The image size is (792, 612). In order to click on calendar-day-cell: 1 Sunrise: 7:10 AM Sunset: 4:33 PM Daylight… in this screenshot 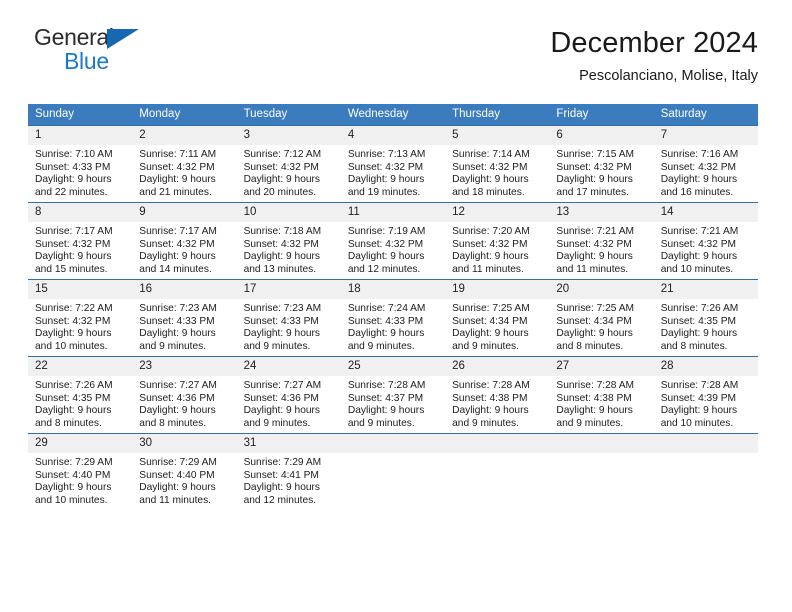, I will do `click(80, 164)`.